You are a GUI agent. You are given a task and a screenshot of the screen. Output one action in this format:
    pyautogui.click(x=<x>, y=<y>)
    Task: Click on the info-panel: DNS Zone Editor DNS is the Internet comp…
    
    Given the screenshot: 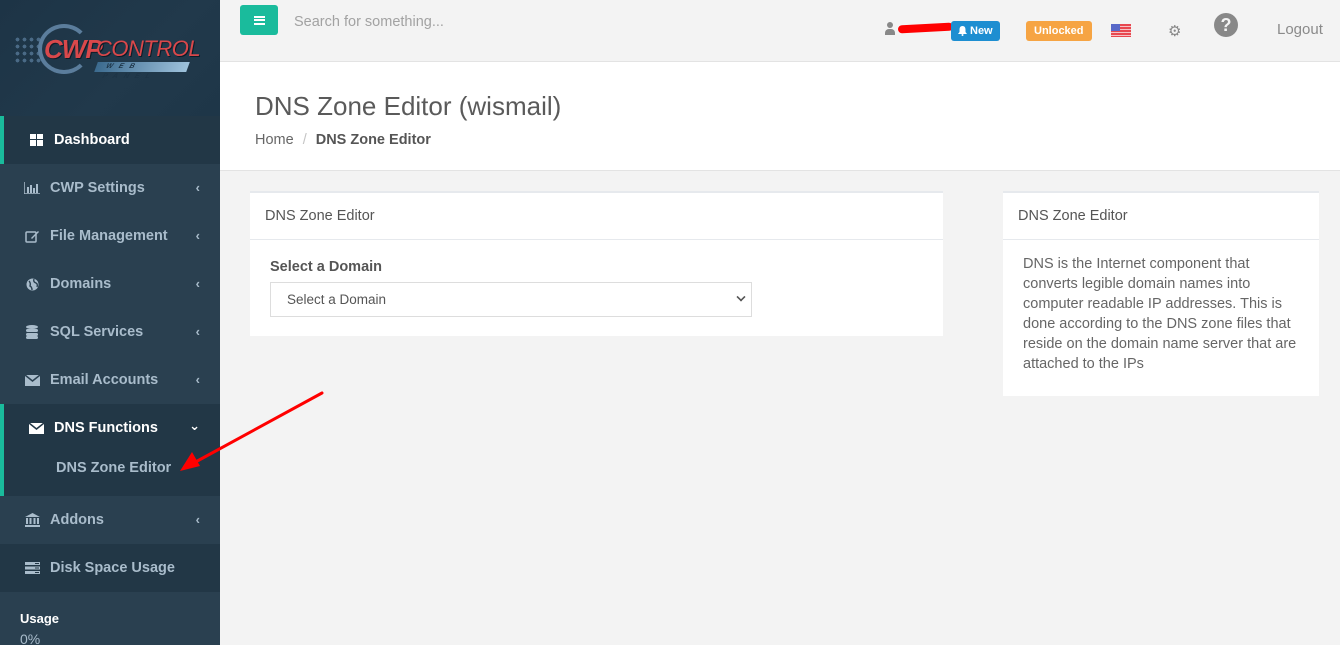 What is the action you would take?
    pyautogui.click(x=1161, y=293)
    